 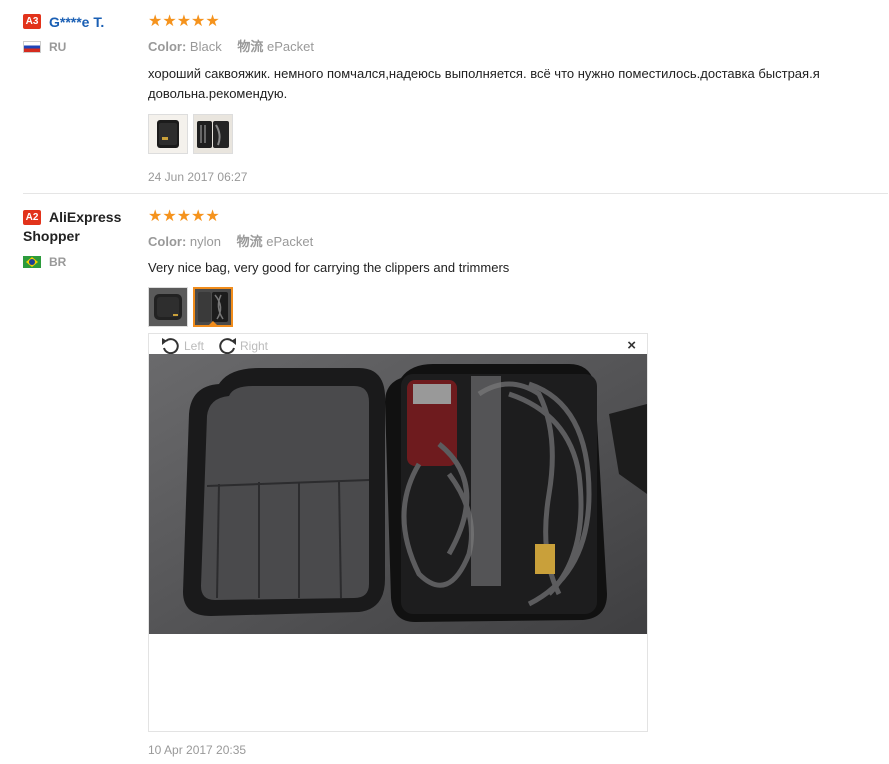 I want to click on rotate-left-label: Left, so click(x=194, y=346).